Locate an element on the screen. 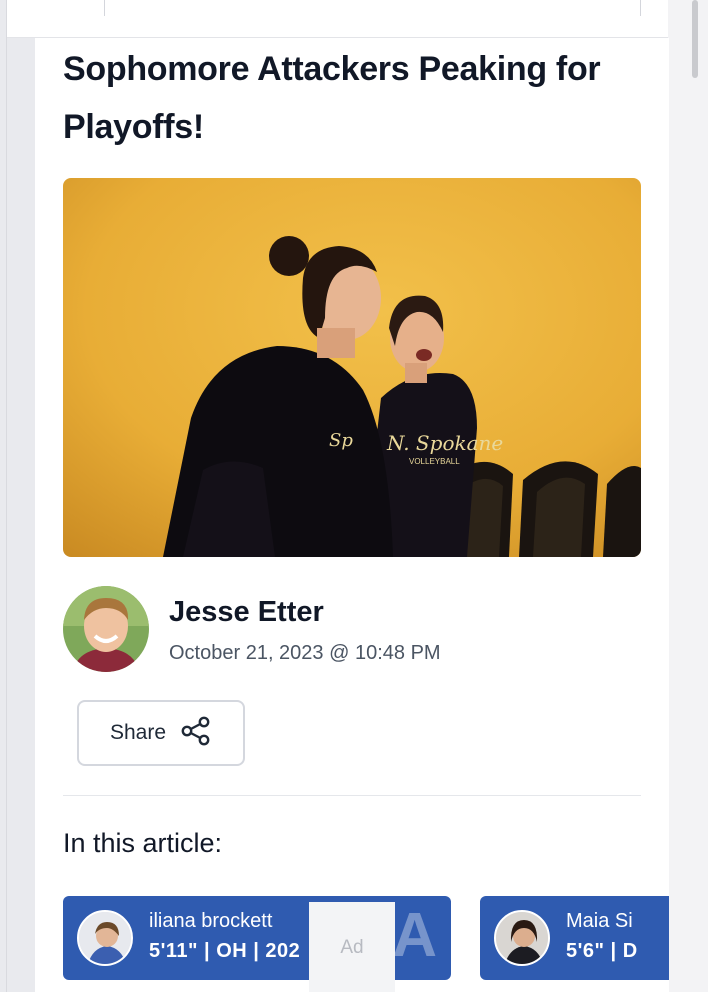  section-divider is located at coordinates (352, 795).